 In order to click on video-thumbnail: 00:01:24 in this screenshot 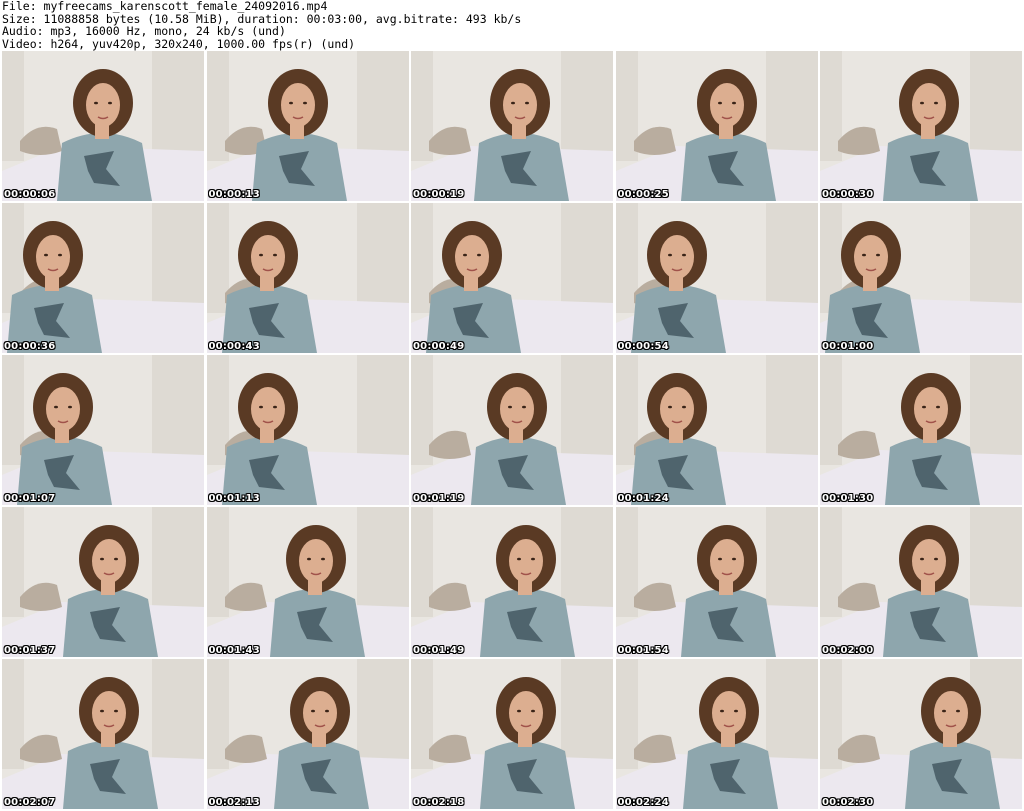, I will do `click(716, 430)`.